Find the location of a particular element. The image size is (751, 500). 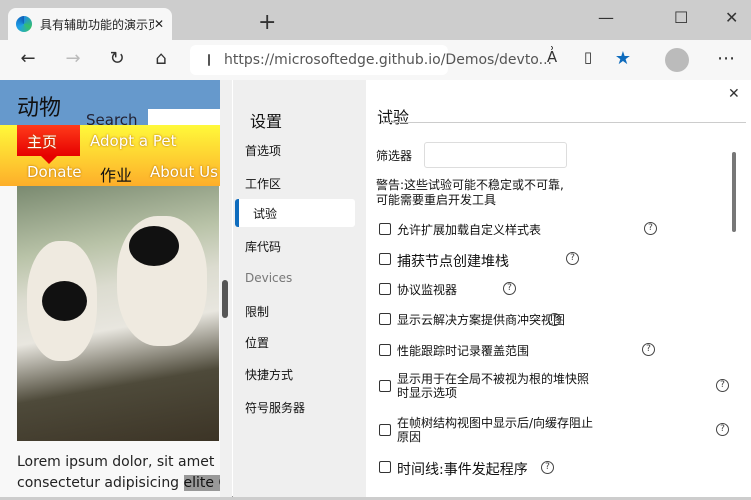

sidebar-item-preferences: 首选项 is located at coordinates (263, 150).